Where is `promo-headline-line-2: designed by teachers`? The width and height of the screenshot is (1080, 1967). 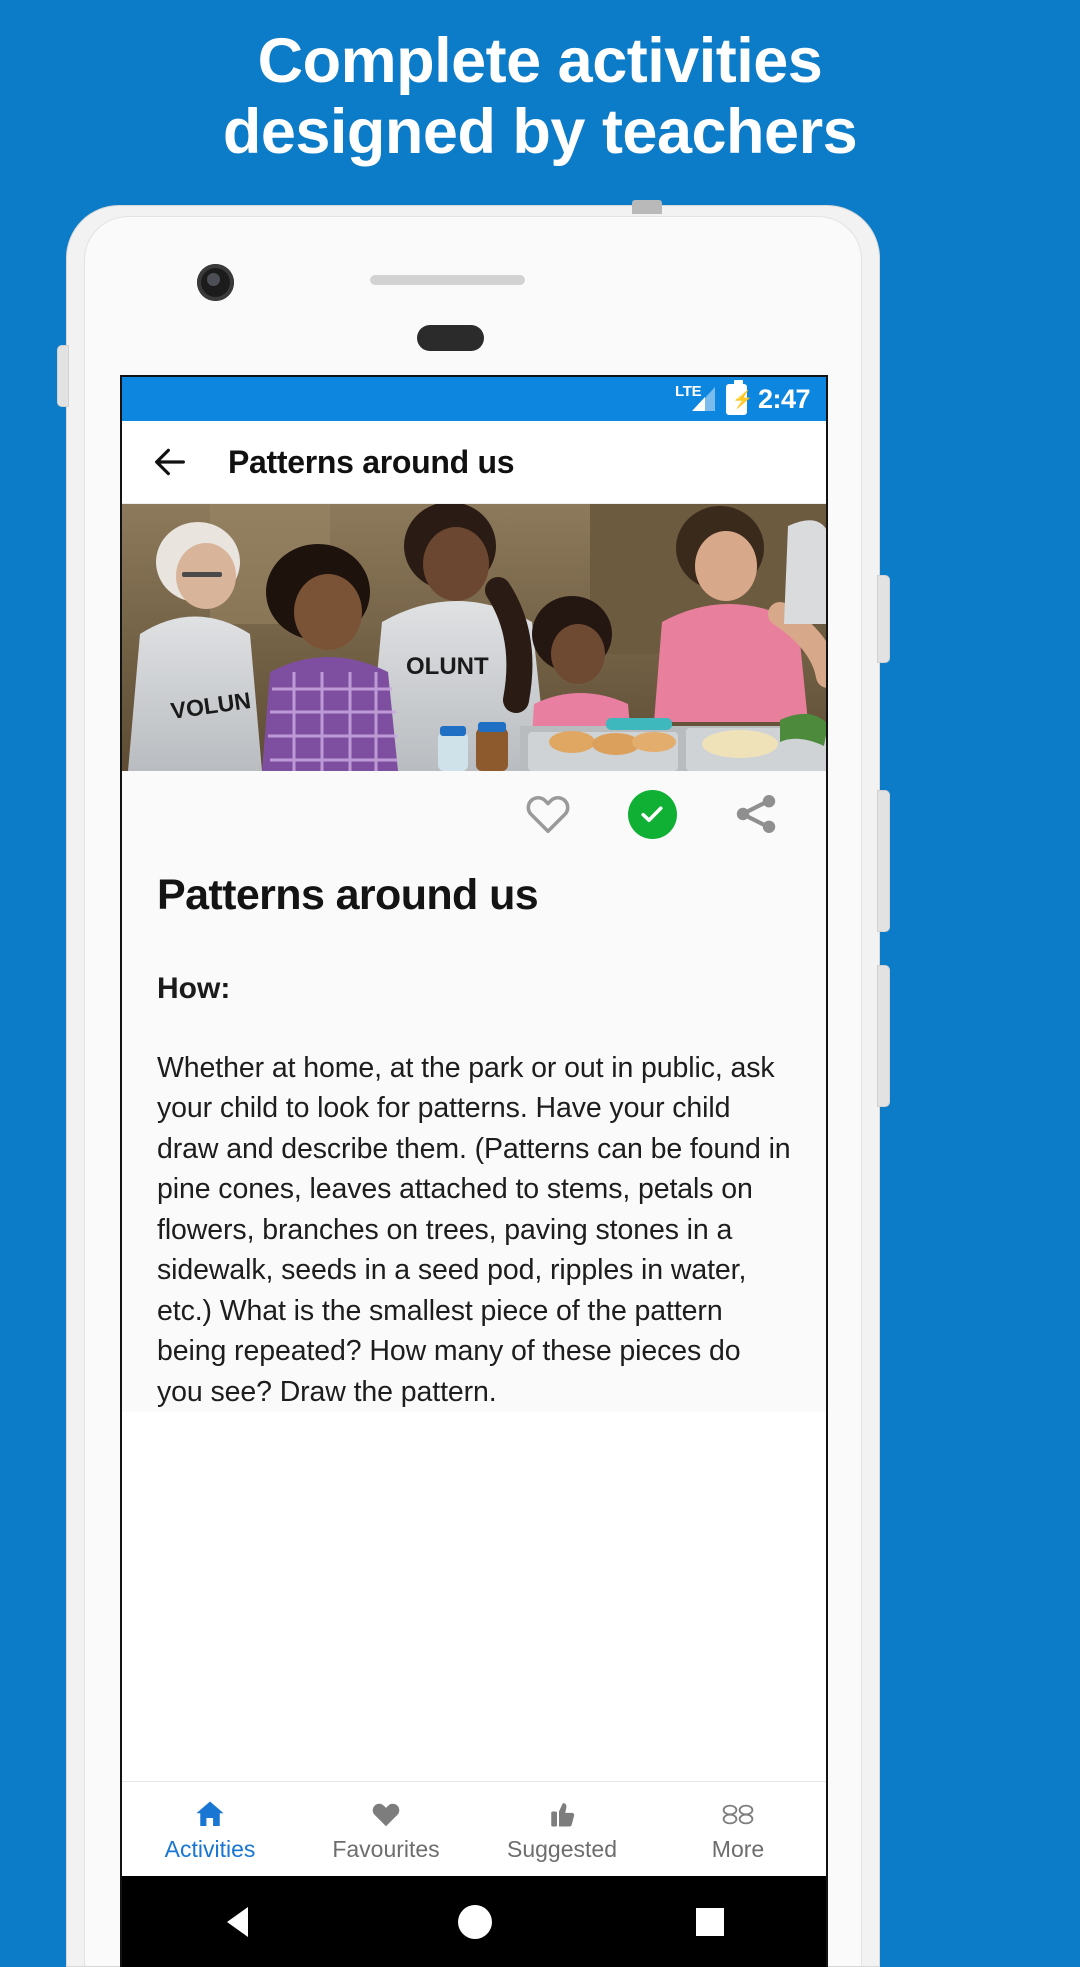
promo-headline-line-2: designed by teachers is located at coordinates (540, 131).